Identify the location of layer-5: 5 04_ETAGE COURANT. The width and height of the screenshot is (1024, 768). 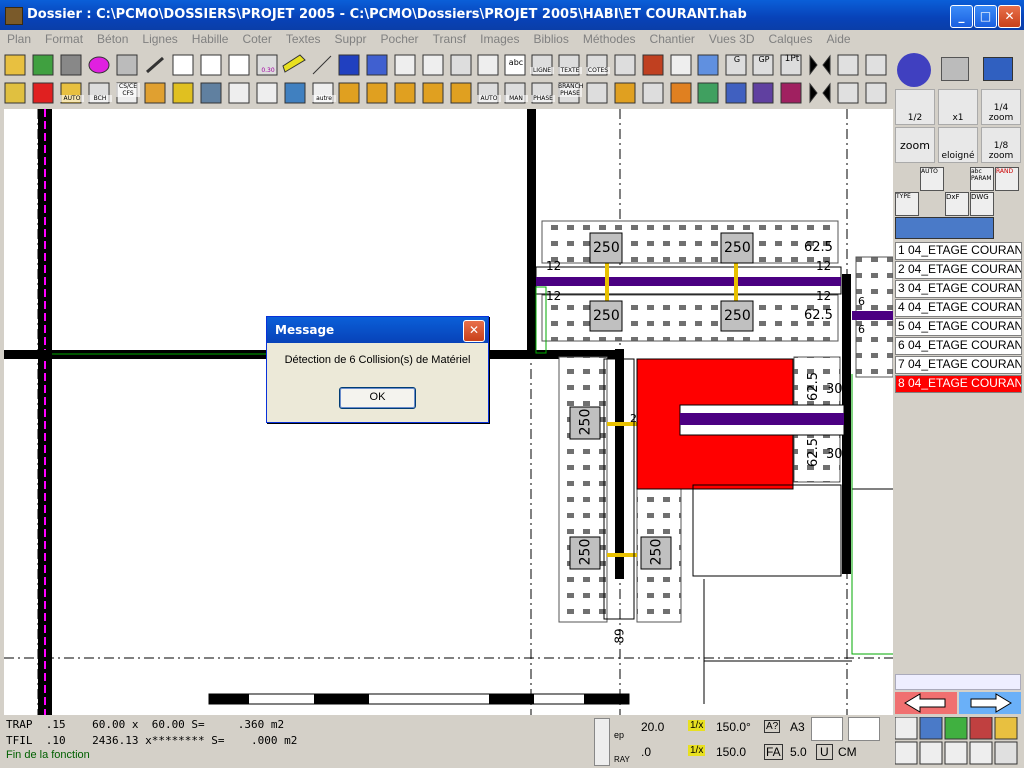
(958, 327).